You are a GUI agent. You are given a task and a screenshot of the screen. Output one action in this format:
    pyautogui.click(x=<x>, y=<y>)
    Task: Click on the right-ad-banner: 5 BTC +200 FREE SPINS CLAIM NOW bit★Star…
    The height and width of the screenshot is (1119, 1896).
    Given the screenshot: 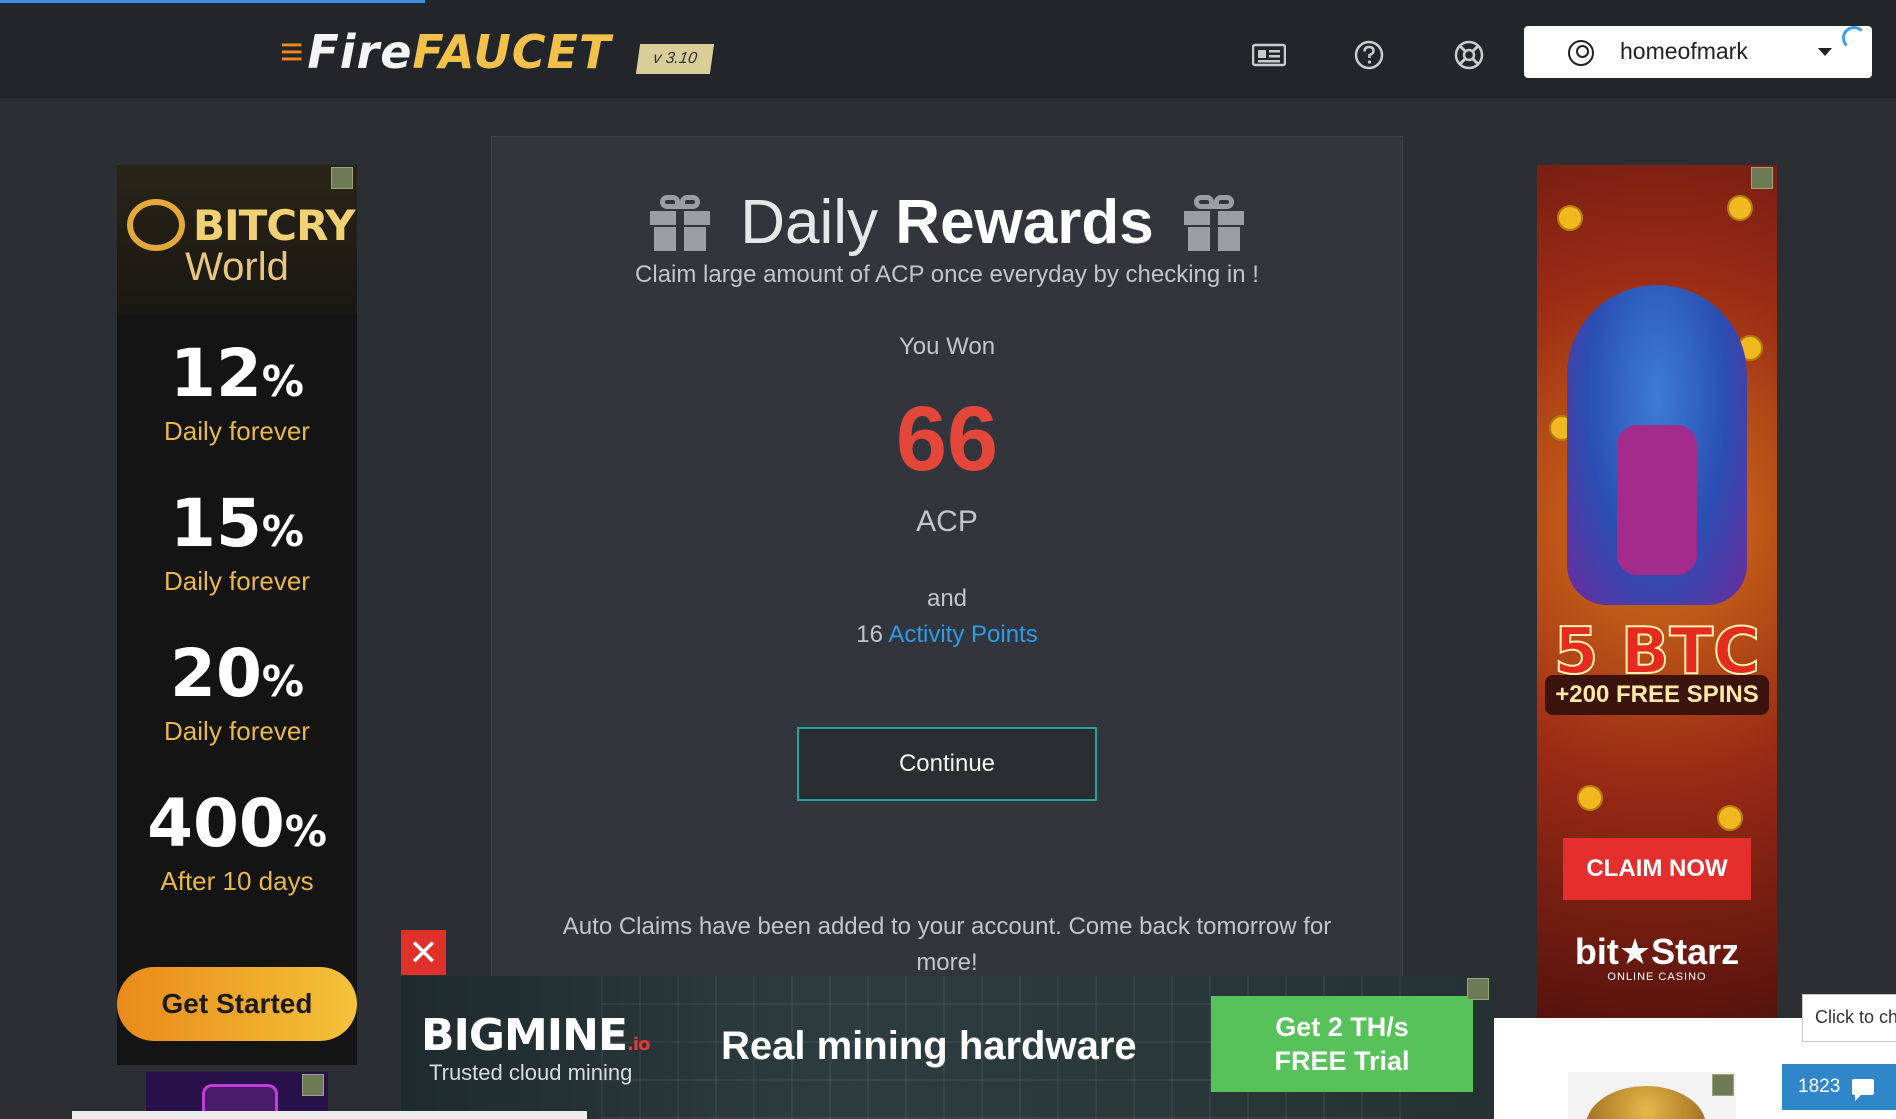 What is the action you would take?
    pyautogui.click(x=1657, y=615)
    